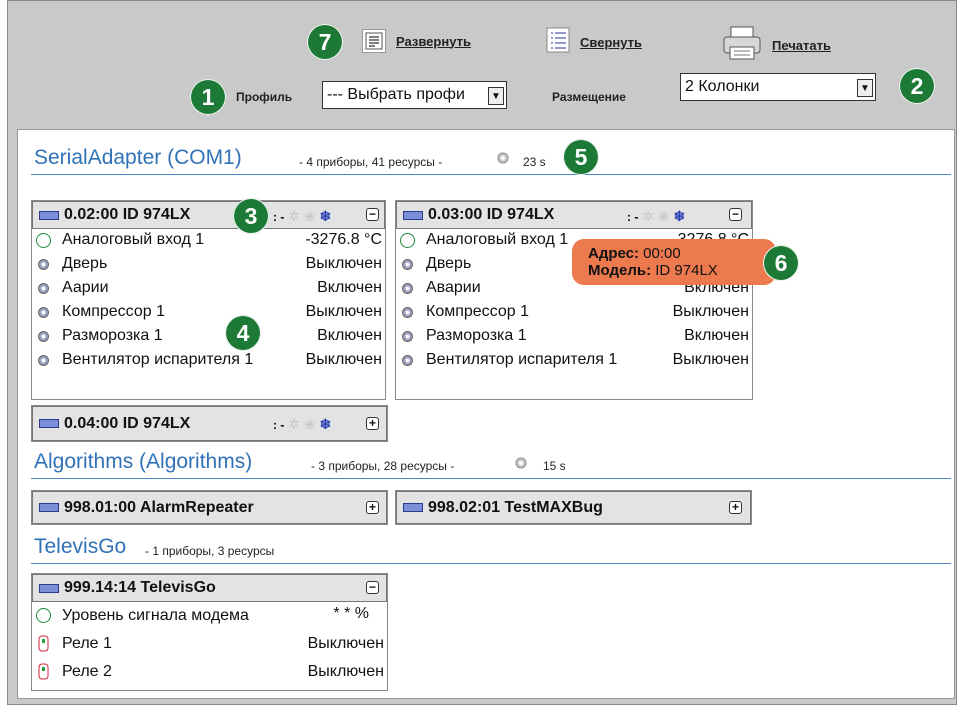 The image size is (966, 713). What do you see at coordinates (343, 239) in the screenshot?
I see `resource-value: -3276.8 °C` at bounding box center [343, 239].